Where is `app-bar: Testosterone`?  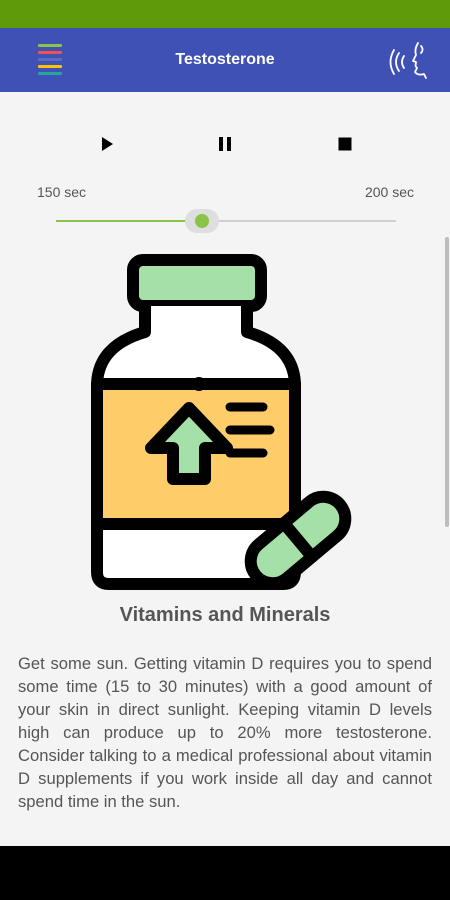 app-bar: Testosterone is located at coordinates (225, 60).